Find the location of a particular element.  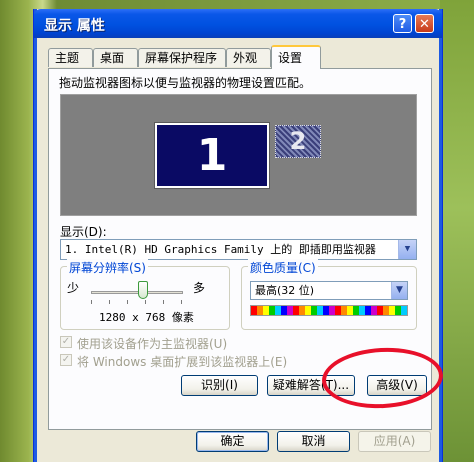

tab-appearance: 外观 is located at coordinates (248, 57).